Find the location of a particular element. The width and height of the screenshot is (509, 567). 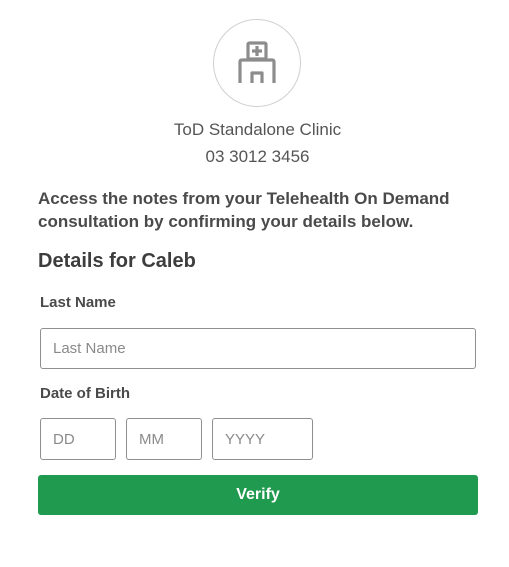

hospital-building-icon is located at coordinates (257, 62).